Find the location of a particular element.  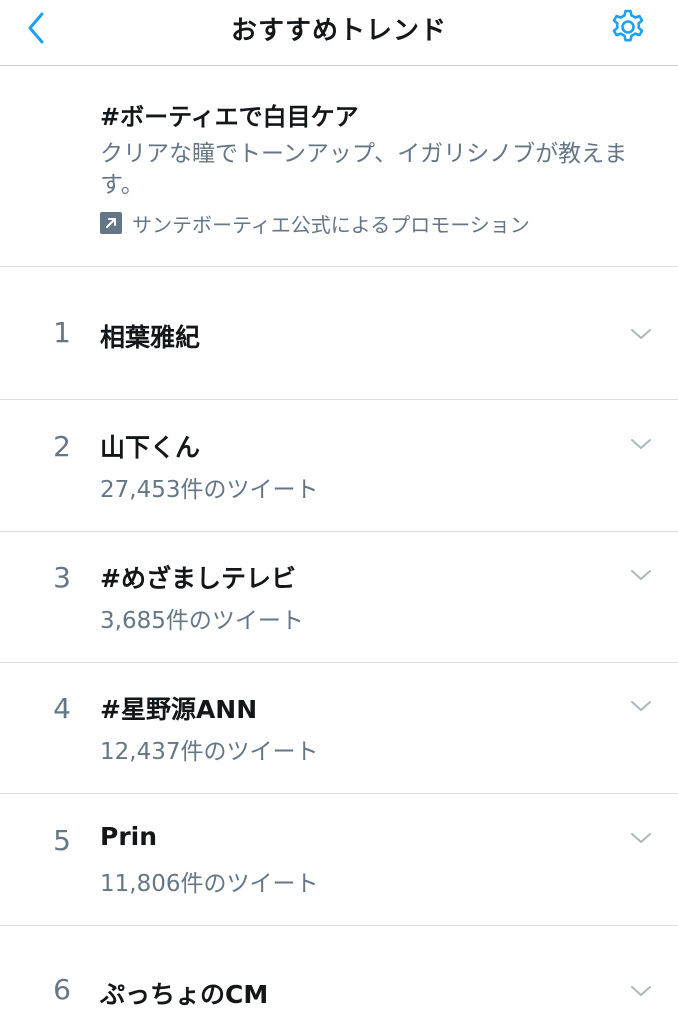

trend-item: 4 #星野源ANN 12,437件のツイート is located at coordinates (339, 728).